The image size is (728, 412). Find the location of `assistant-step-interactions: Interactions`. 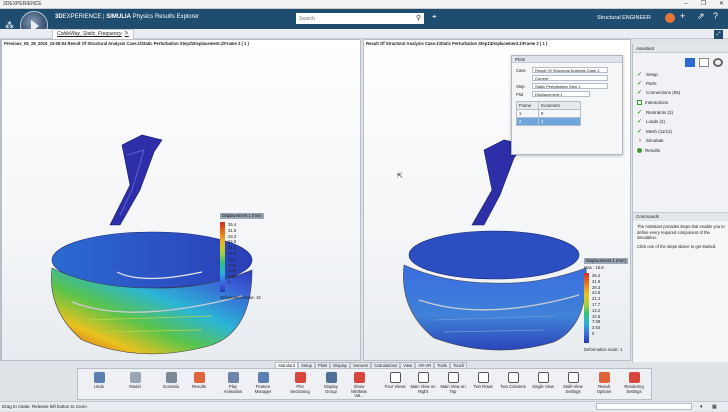

assistant-step-interactions: Interactions is located at coordinates (652, 102).